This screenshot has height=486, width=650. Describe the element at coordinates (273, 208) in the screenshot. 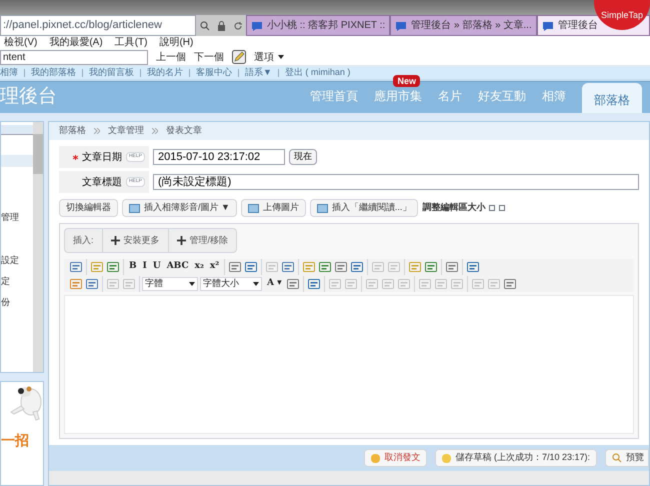

I see `toolbar-button: 上傳圖片` at that location.